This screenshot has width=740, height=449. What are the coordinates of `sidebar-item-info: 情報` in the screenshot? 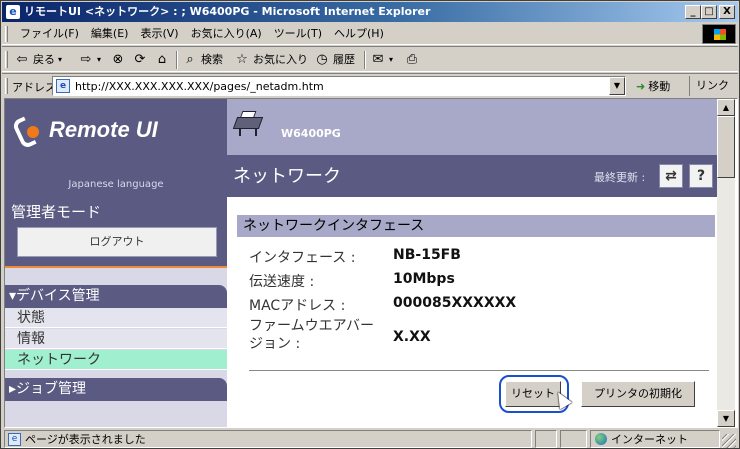 It's located at (116, 339).